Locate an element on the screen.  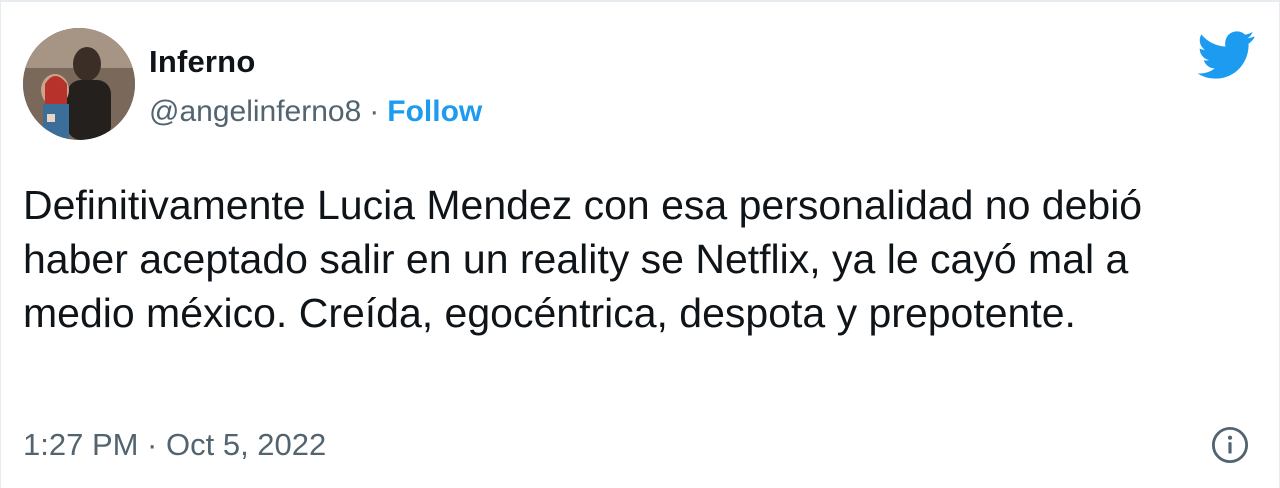
info-icon is located at coordinates (1230, 445).